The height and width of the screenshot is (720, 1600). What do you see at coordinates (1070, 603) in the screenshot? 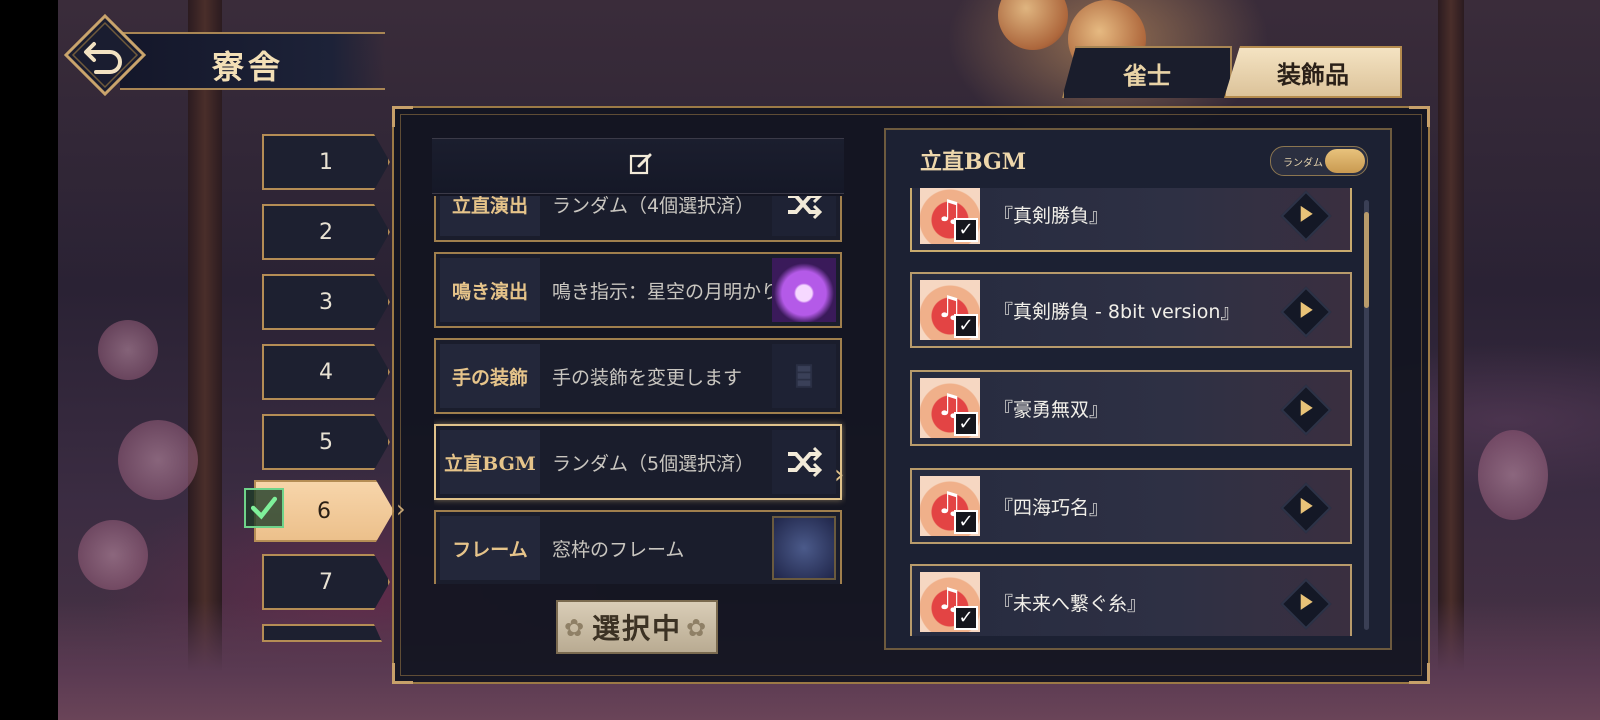
I see `bgm-name: 『未来へ繋ぐ糸』` at bounding box center [1070, 603].